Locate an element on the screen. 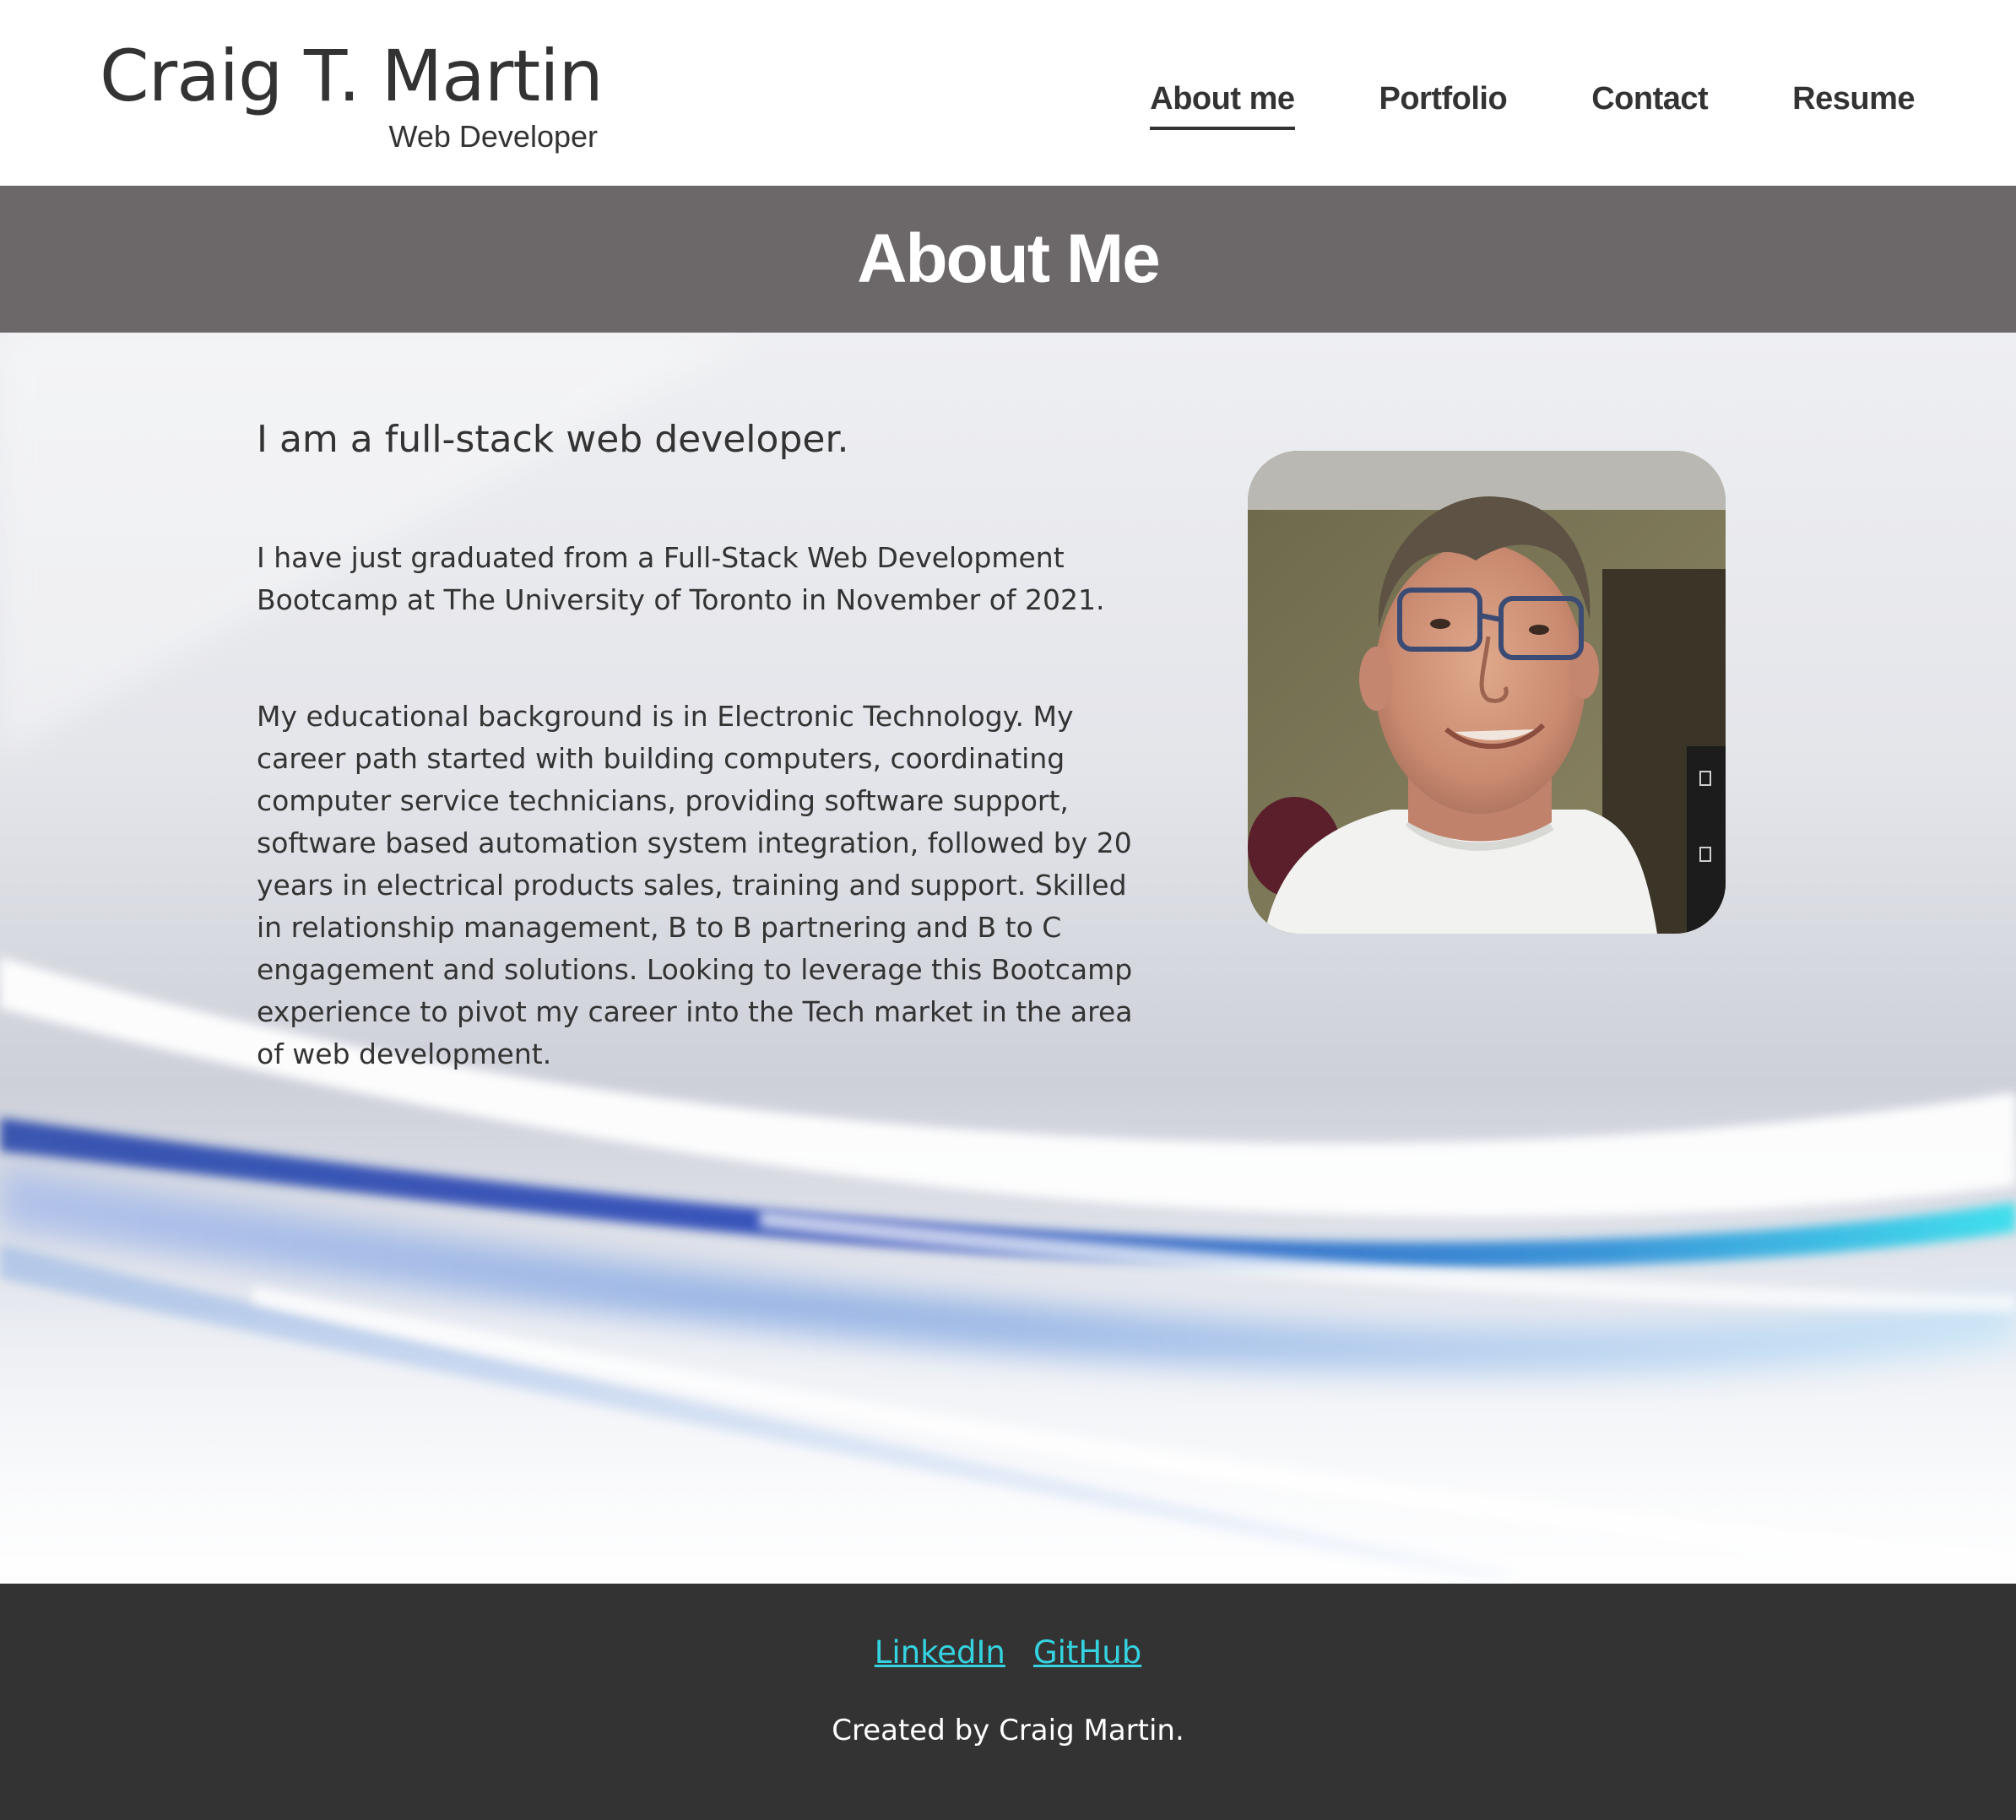 The width and height of the screenshot is (2016, 1820). site-owner-name: Craig T. Martin is located at coordinates (352, 76).